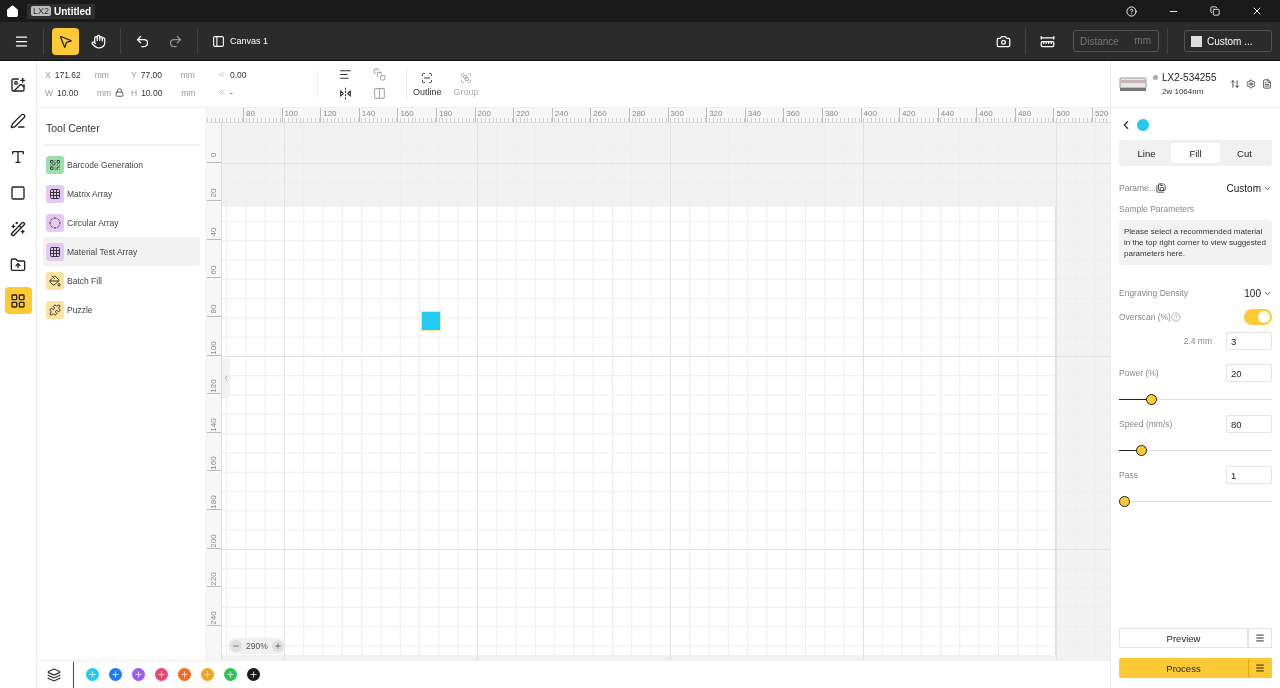 The image size is (1280, 688). I want to click on folder-import-icon, so click(18, 264).